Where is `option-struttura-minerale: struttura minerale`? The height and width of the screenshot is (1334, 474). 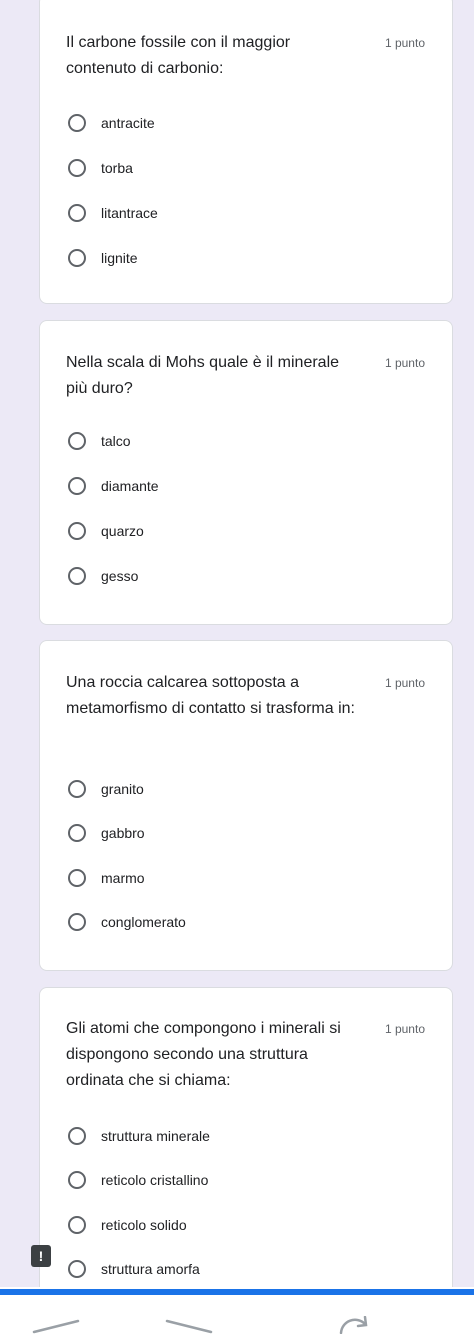 option-struttura-minerale: struttura minerale is located at coordinates (246, 1136).